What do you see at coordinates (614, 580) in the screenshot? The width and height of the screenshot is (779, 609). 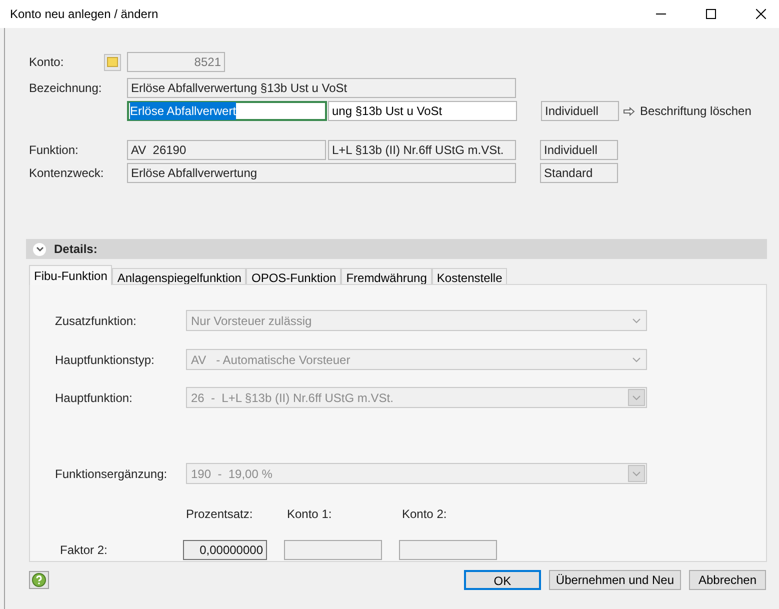 I see `dialog-button: Übernehmen und Neu` at bounding box center [614, 580].